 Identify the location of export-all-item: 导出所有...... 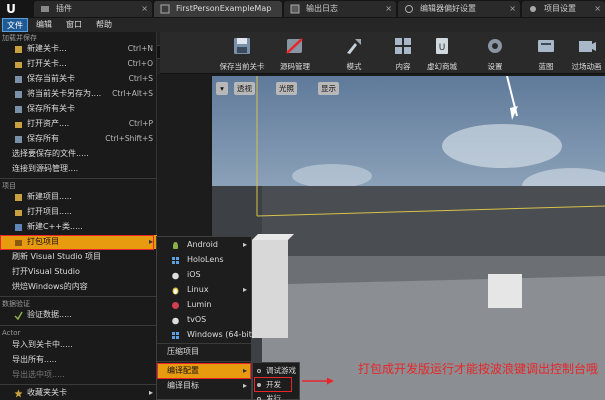
(78, 360).